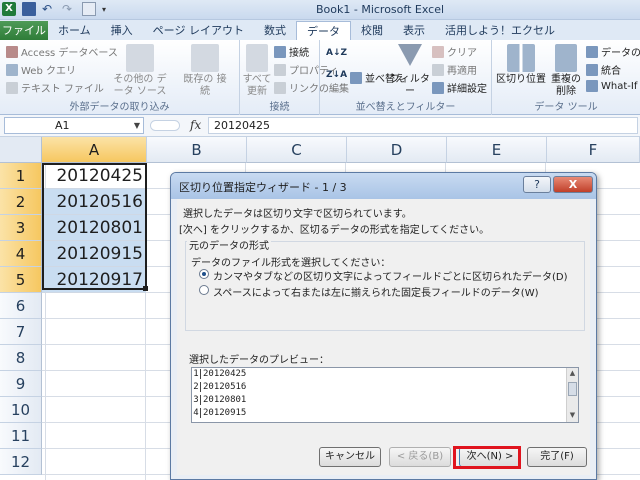 This screenshot has height=480, width=640. I want to click on row-header: 4, so click(21, 254).